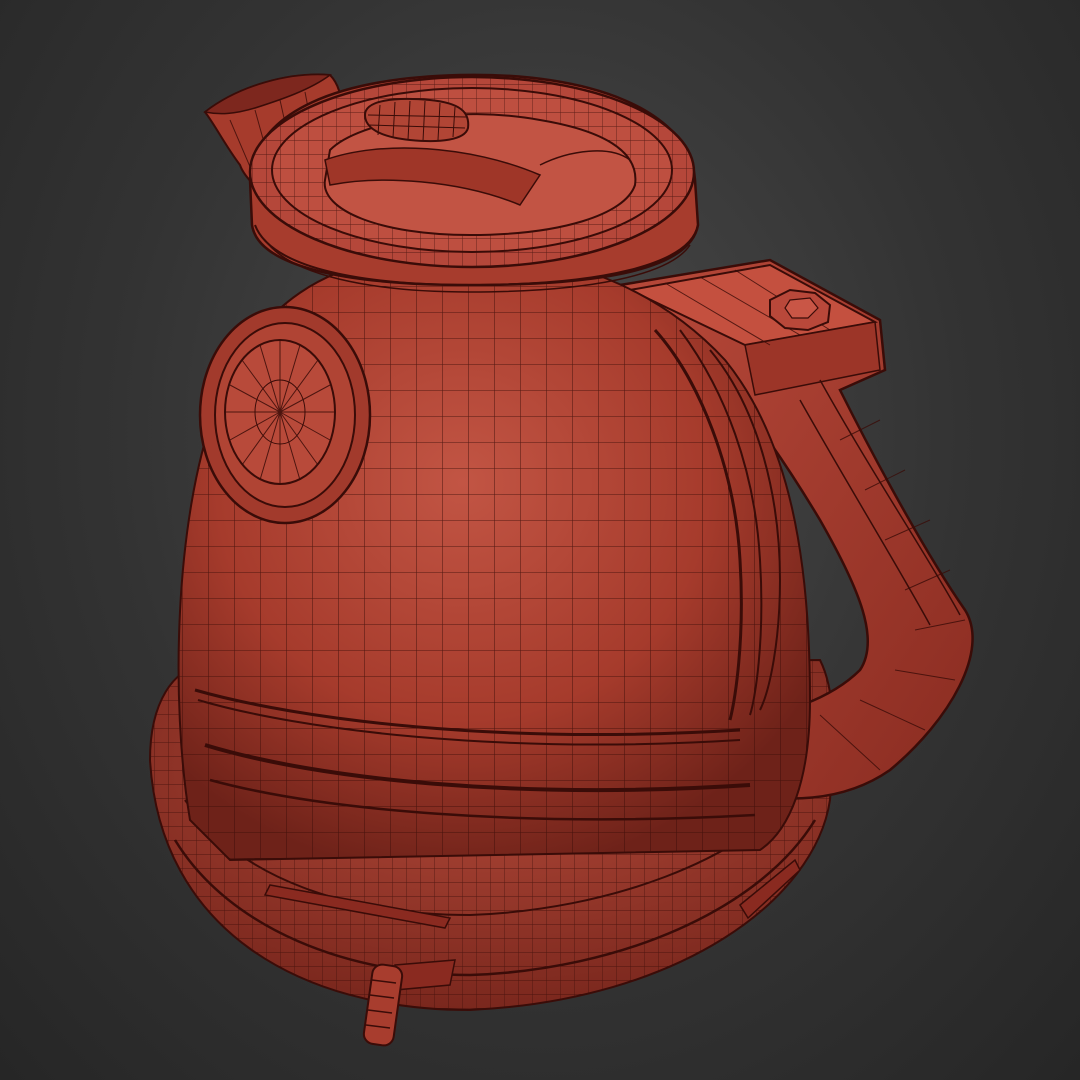 Image resolution: width=1080 pixels, height=1080 pixels. I want to click on kettle-lid, so click(474, 183).